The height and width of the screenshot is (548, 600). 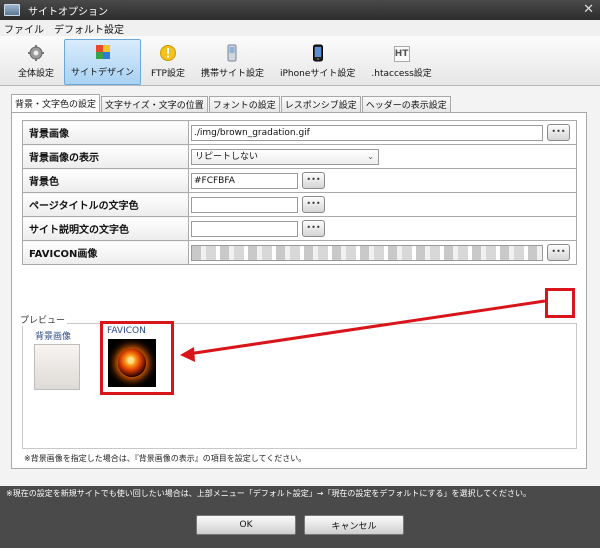 What do you see at coordinates (299, 228) in the screenshot?
I see `row-site-desc-color: サイト説明文の文字色 •••` at bounding box center [299, 228].